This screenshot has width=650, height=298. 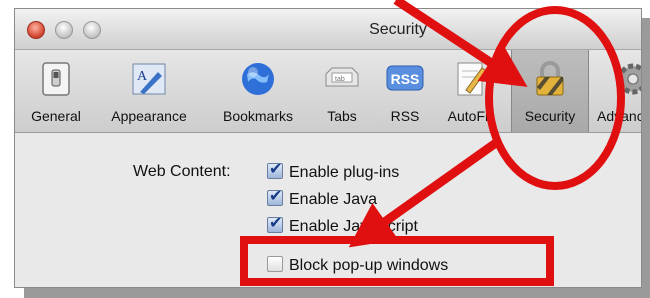 What do you see at coordinates (182, 171) in the screenshot?
I see `web-content-label: Web Content:` at bounding box center [182, 171].